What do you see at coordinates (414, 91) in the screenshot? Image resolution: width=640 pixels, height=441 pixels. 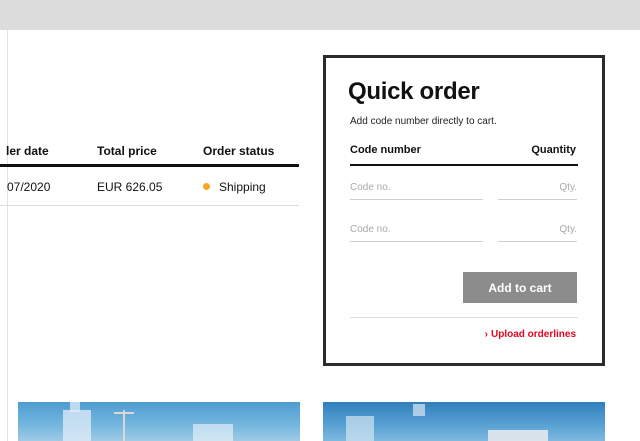 I see `quick-order-title: Quick order` at bounding box center [414, 91].